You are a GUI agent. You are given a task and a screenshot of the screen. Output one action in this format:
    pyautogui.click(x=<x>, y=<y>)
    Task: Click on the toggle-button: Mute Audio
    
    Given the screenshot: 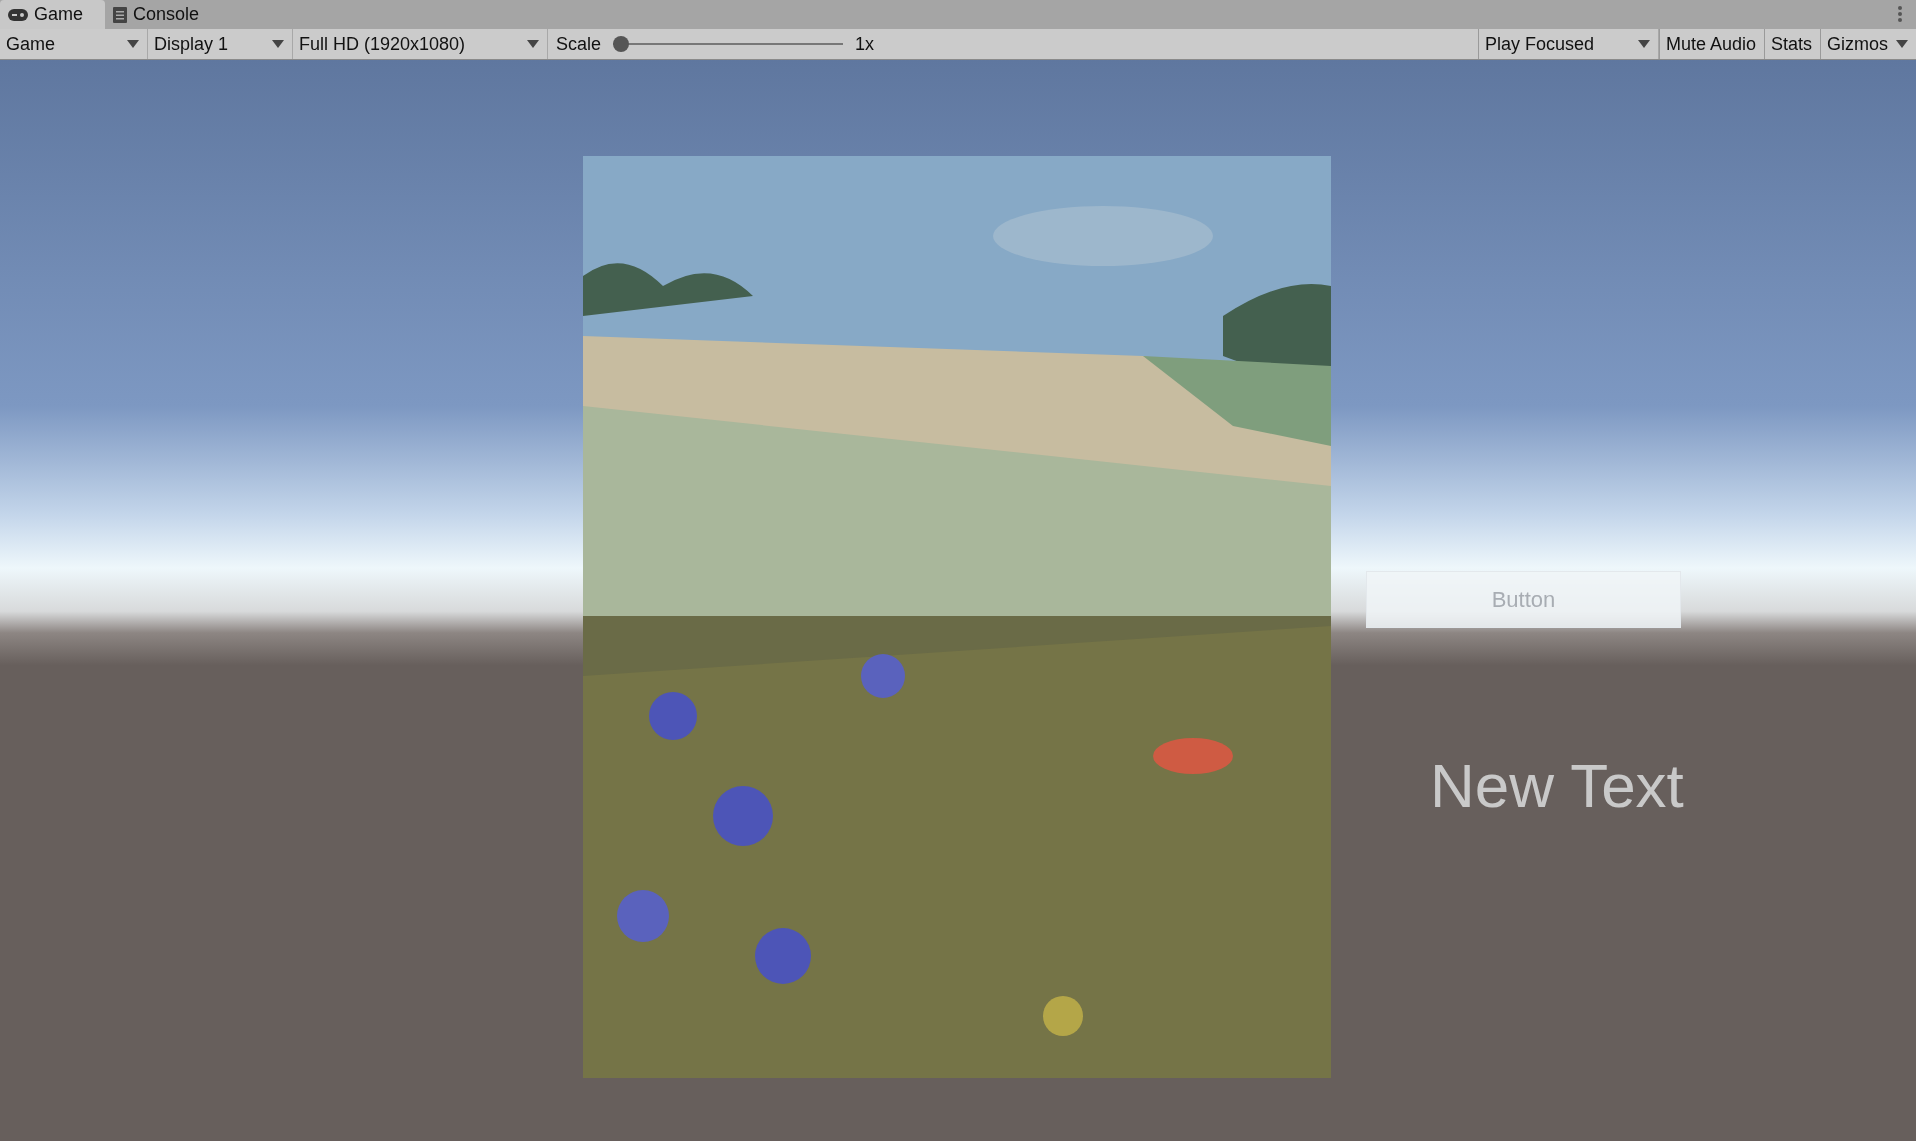 What is the action you would take?
    pyautogui.click(x=1711, y=44)
    